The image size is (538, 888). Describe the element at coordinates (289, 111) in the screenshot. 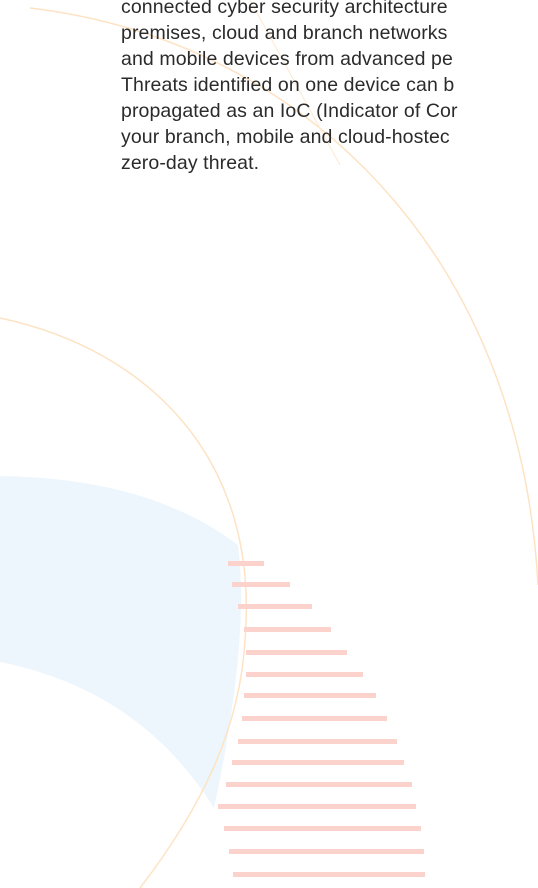

I see `paragraph-line: propagated as an IoC (Indicator of Cor` at that location.